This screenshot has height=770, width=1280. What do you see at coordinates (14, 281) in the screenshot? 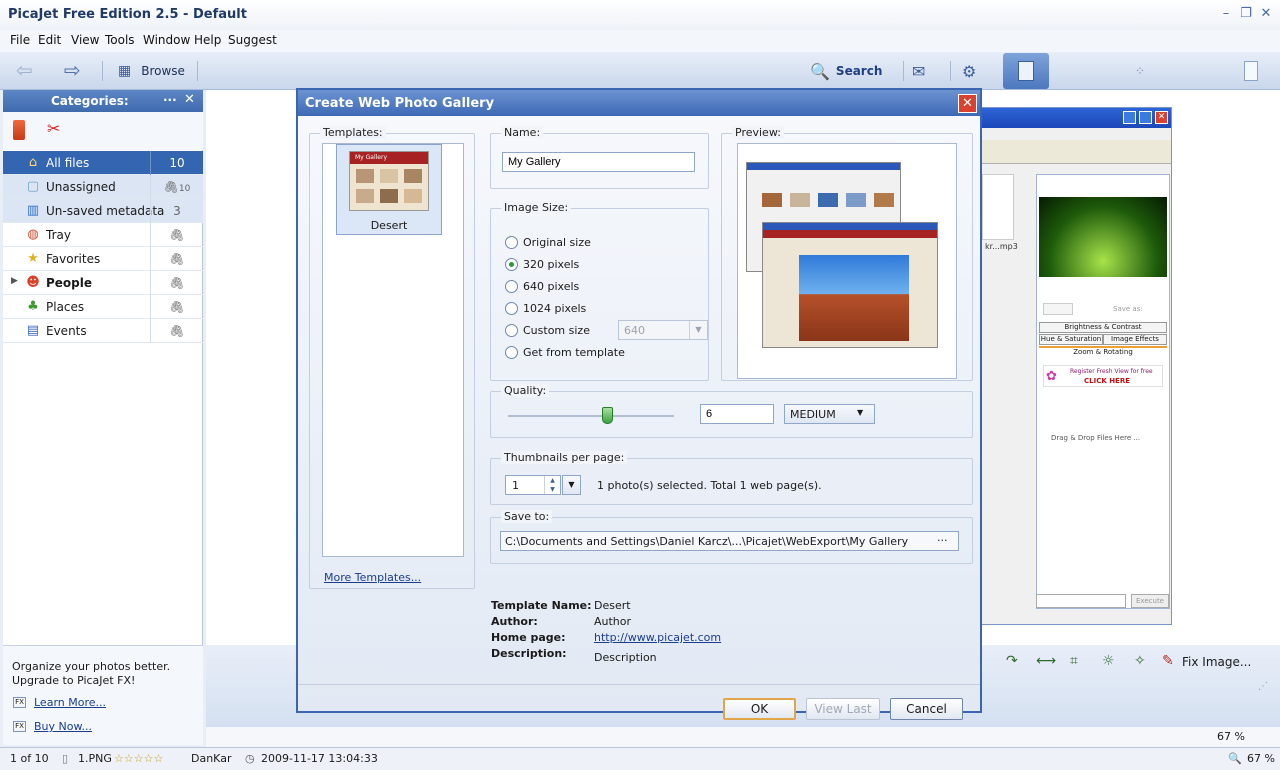
I see `expand-arrow-icon: ▶` at bounding box center [14, 281].